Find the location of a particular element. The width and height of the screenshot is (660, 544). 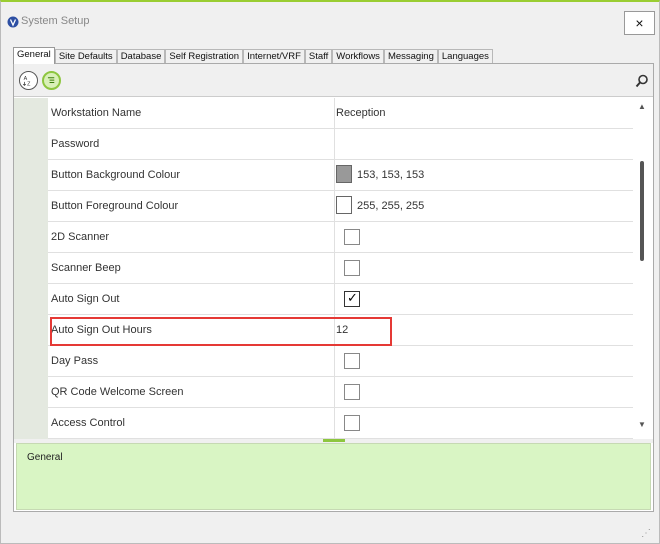

property-name: Scanner Beep is located at coordinates (193, 268).